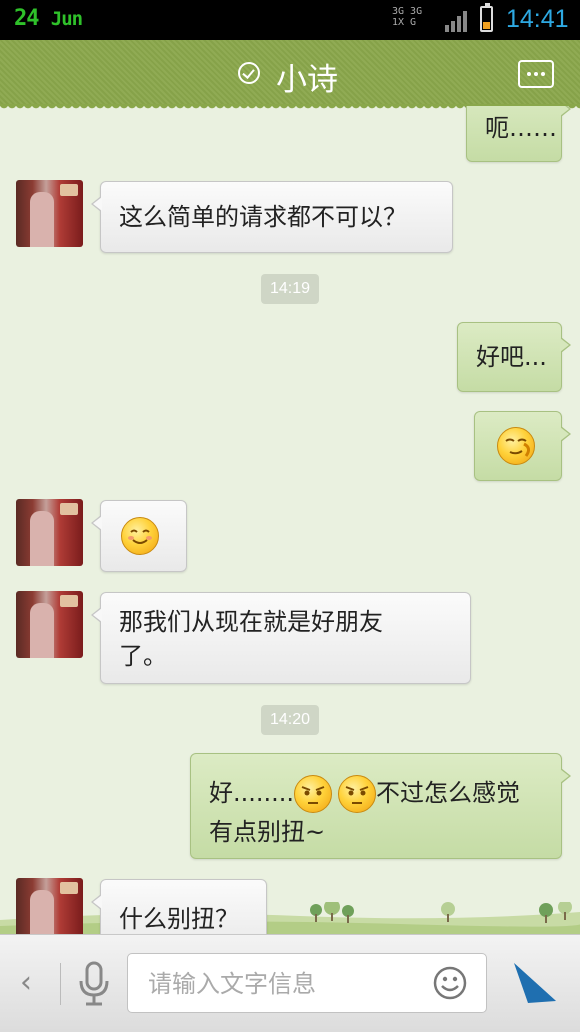  Describe the element at coordinates (281, 638) in the screenshot. I see `message-bubble-incoming: 那我们从现在就是好朋友 了。` at that location.